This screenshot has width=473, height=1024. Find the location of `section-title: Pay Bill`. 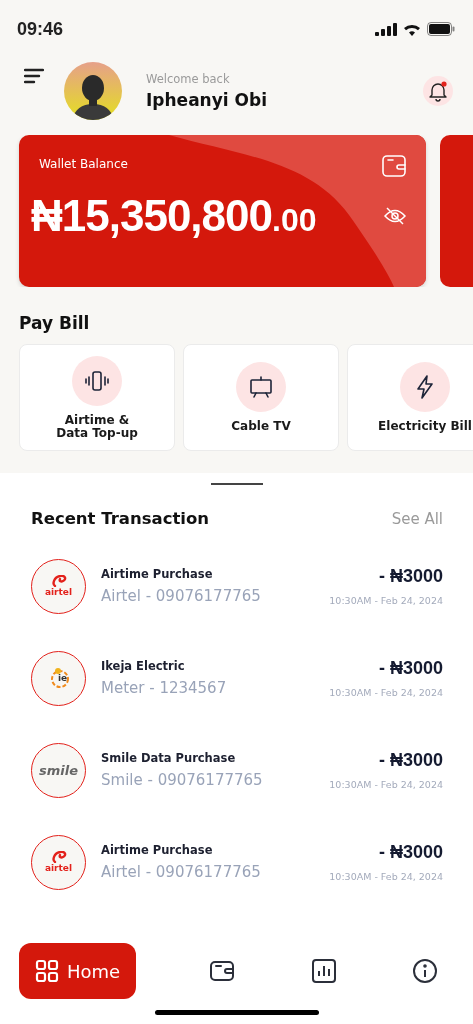

section-title: Pay Bill is located at coordinates (55, 323).